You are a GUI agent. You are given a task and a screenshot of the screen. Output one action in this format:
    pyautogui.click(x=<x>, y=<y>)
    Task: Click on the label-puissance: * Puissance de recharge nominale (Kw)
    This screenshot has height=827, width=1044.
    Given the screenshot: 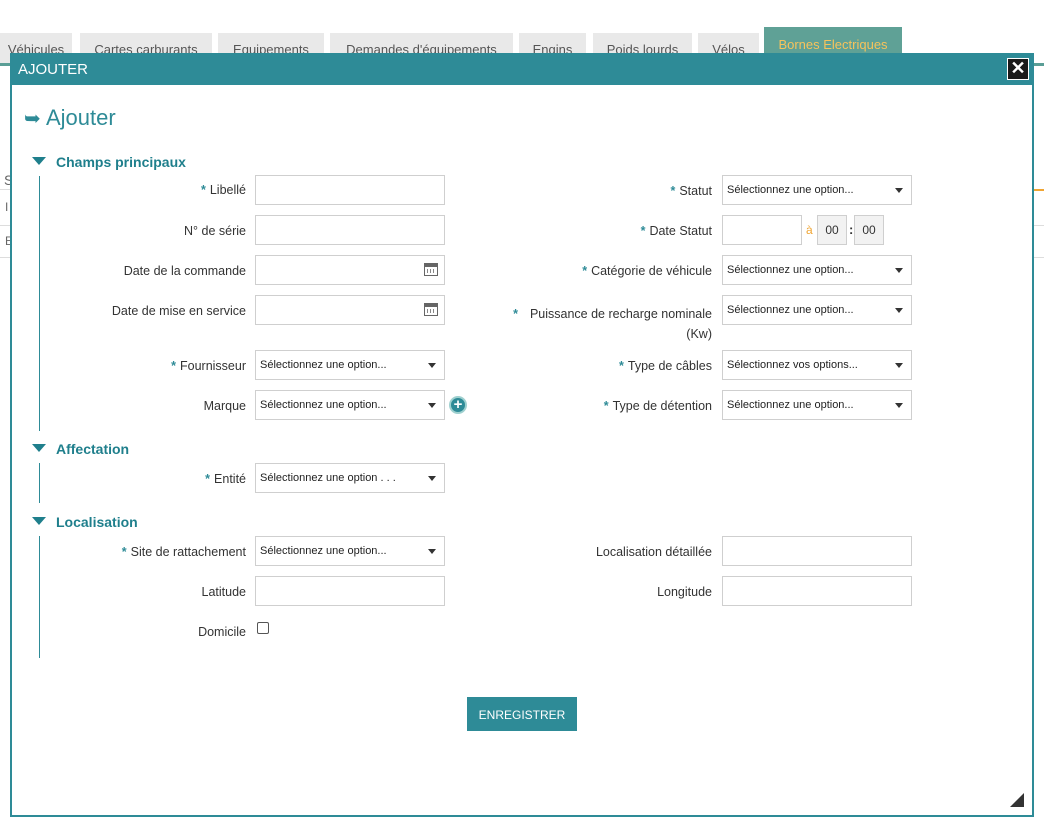 What is the action you would take?
    pyautogui.click(x=612, y=324)
    